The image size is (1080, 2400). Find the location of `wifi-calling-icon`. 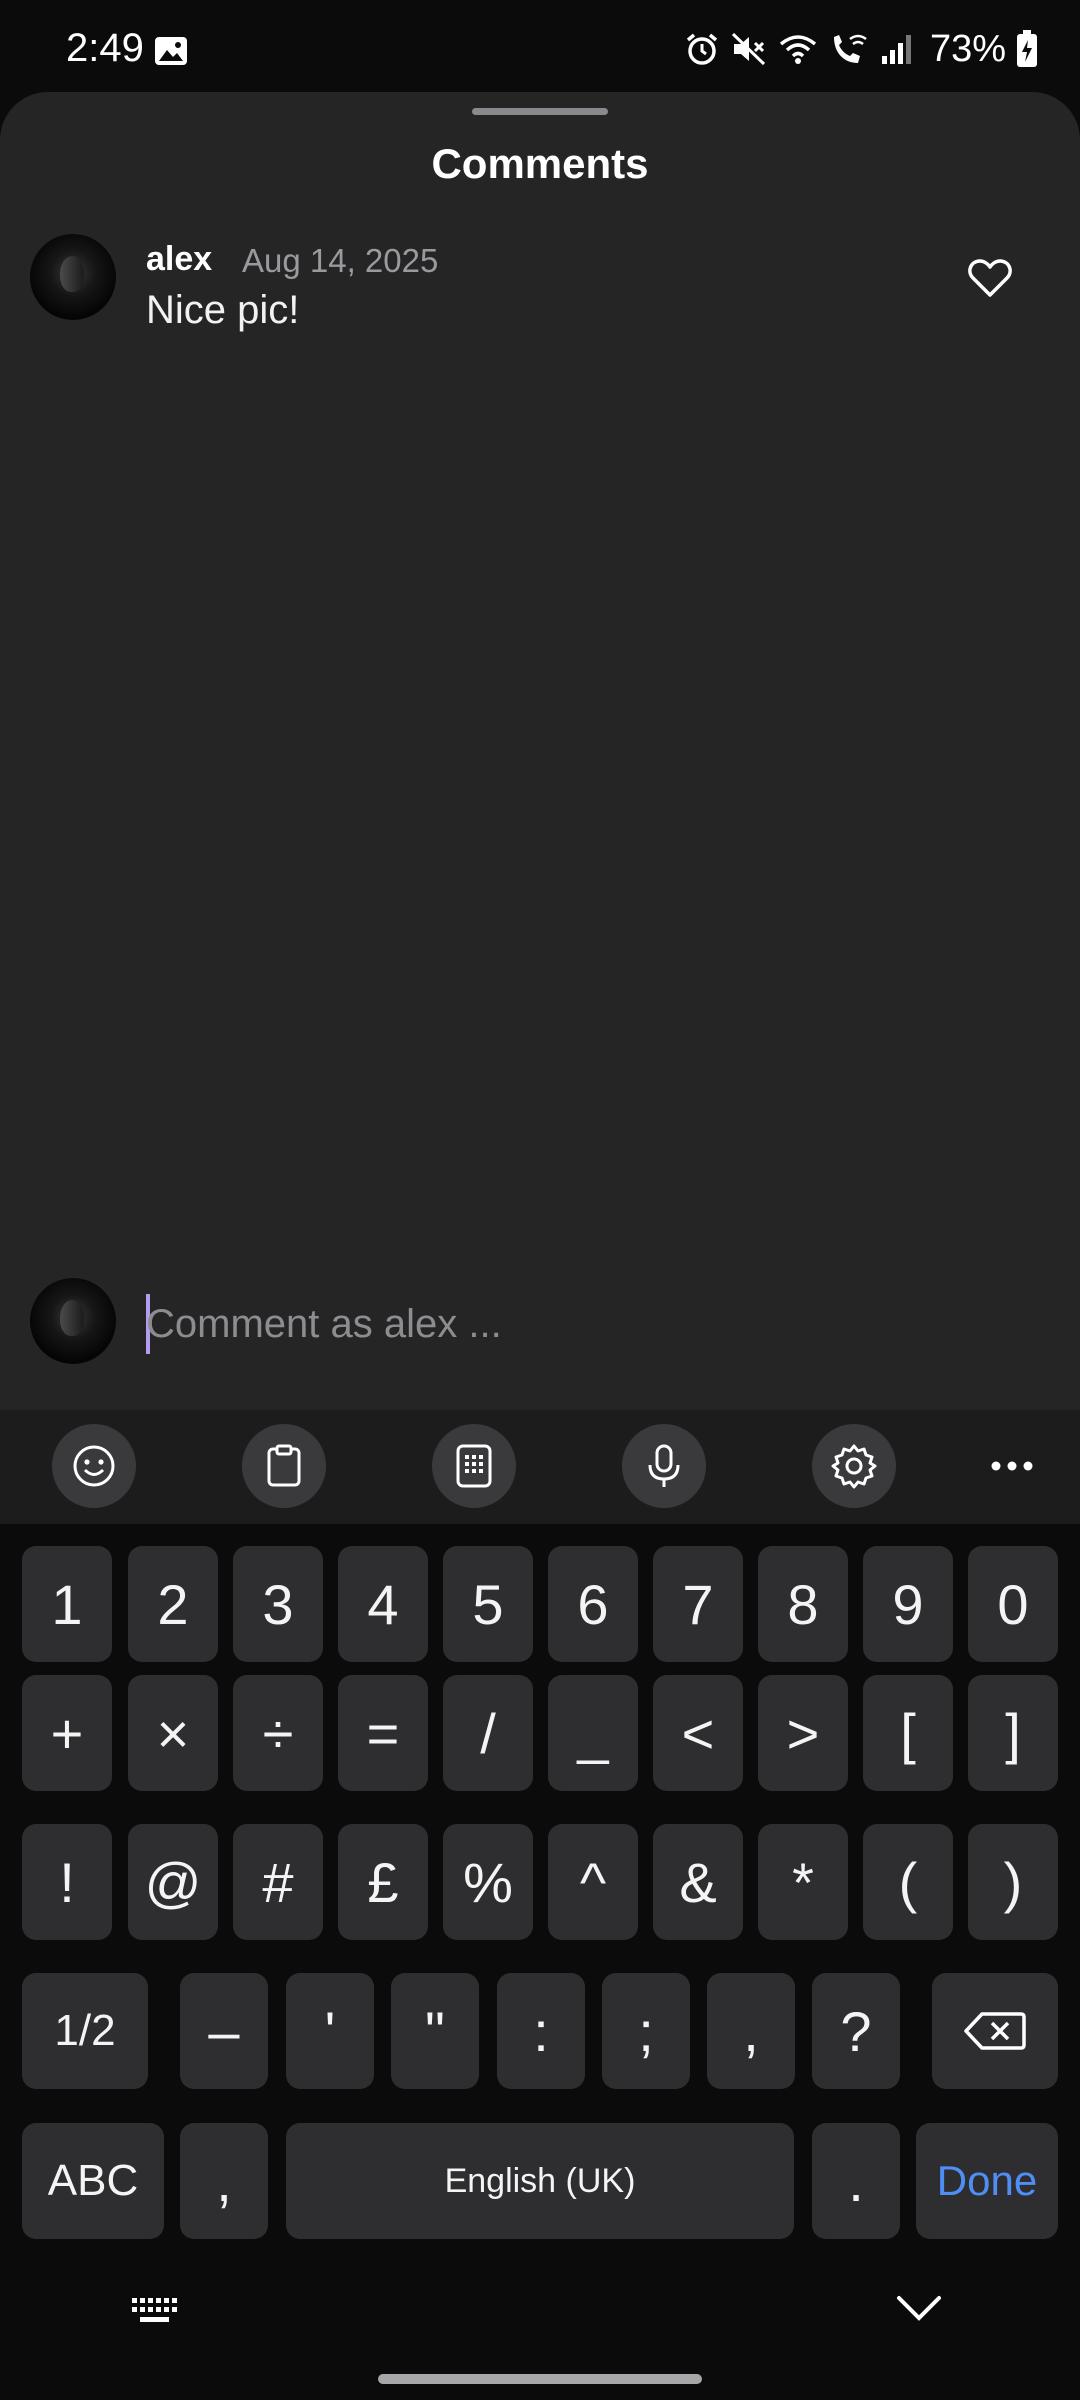

wifi-calling-icon is located at coordinates (849, 49).